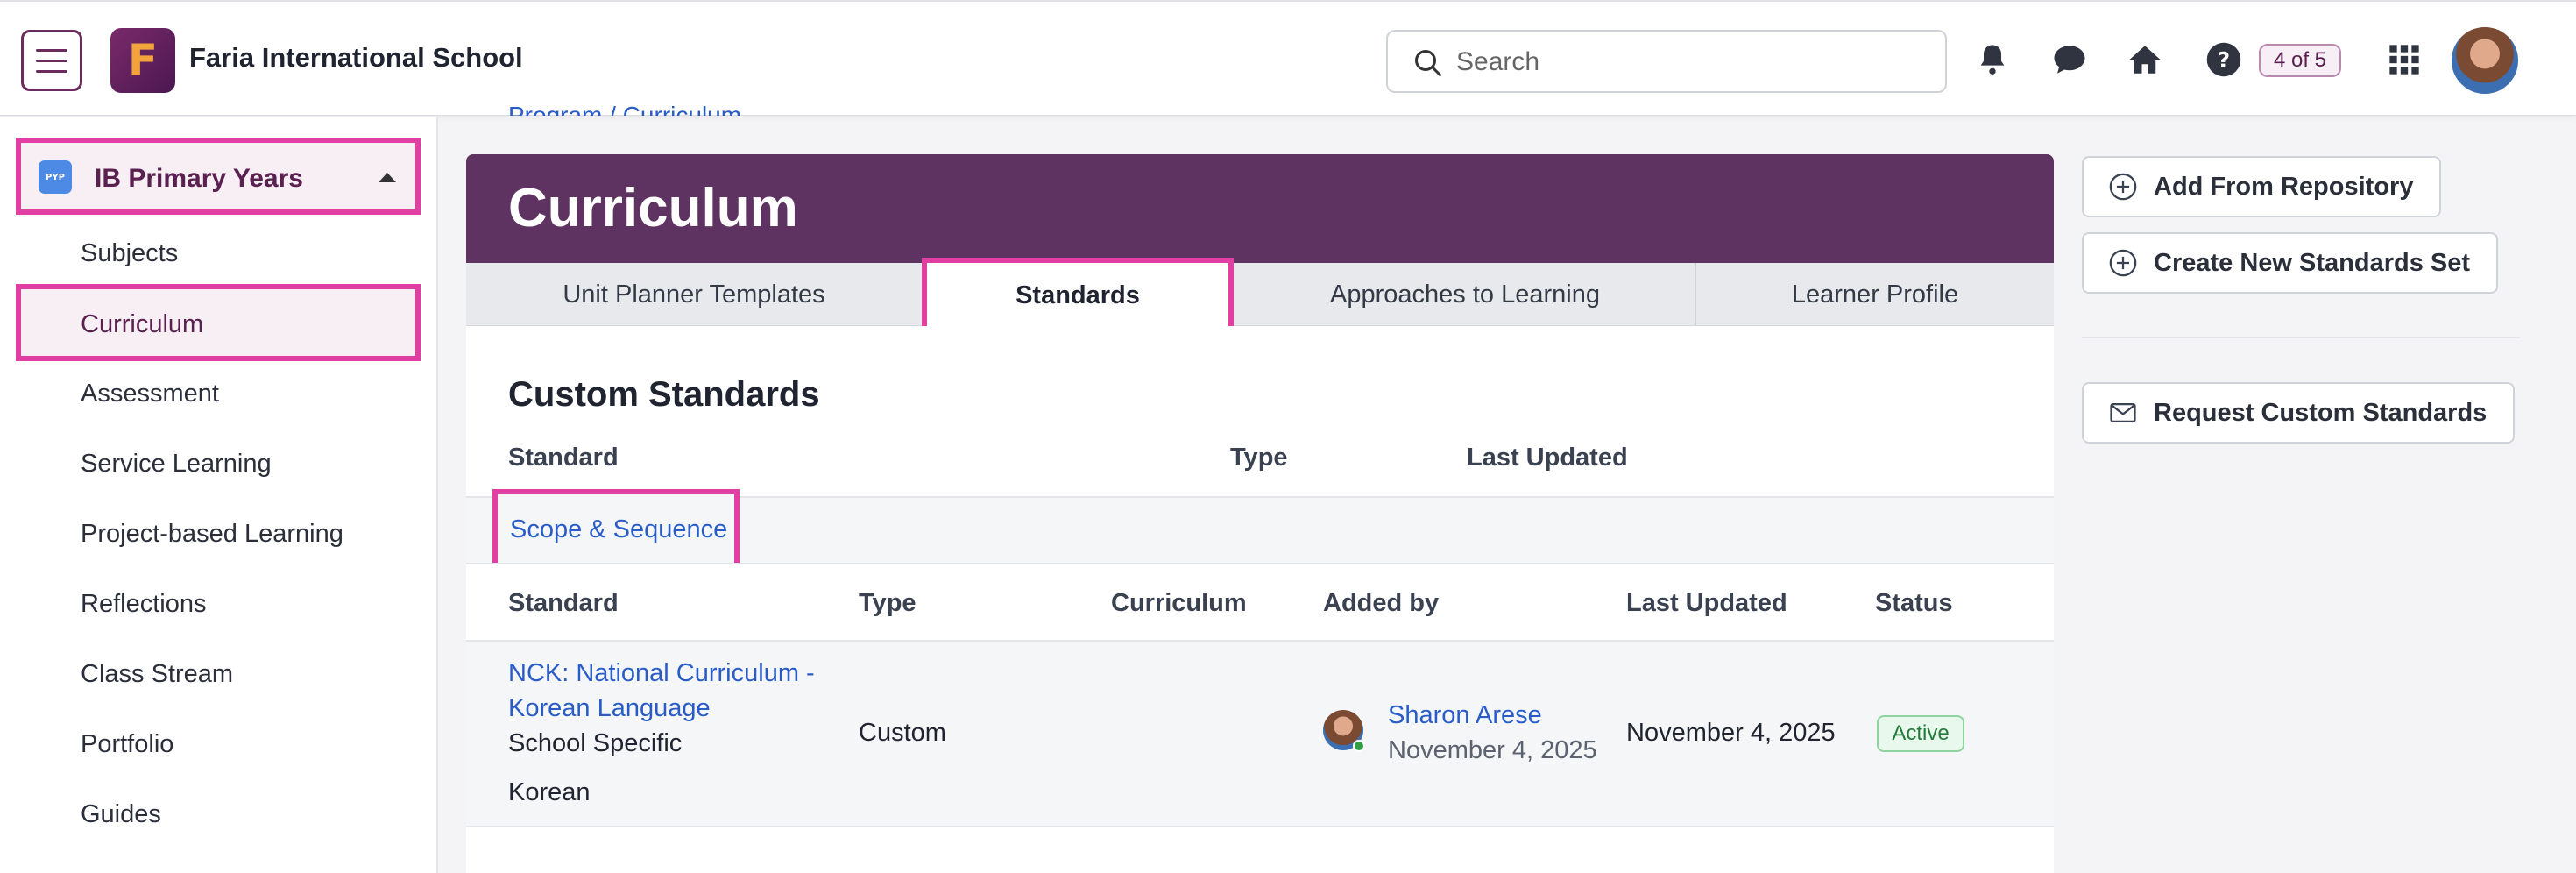 The height and width of the screenshot is (873, 2576). I want to click on envelope-icon, so click(2123, 412).